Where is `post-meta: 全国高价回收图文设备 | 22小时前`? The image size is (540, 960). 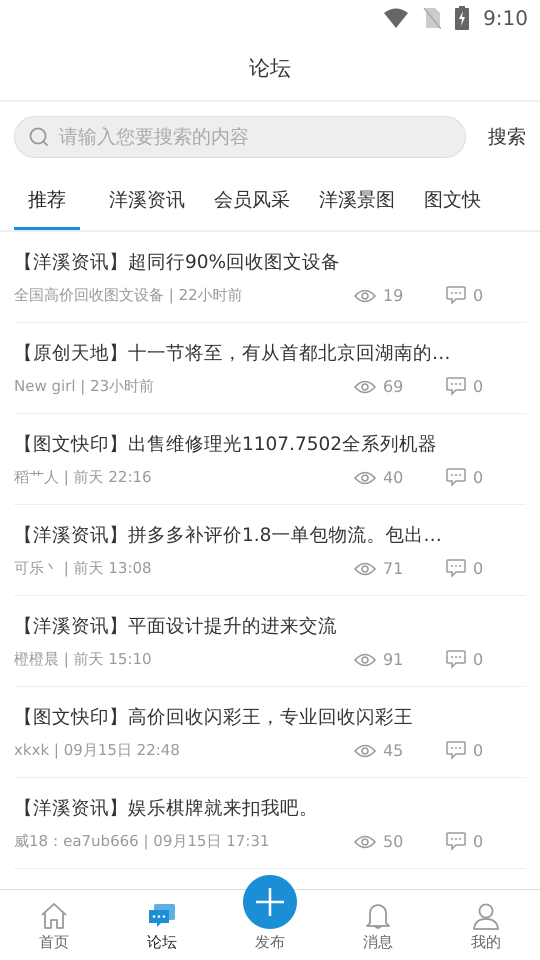 post-meta: 全国高价回收图文设备 | 22小时前 is located at coordinates (129, 295).